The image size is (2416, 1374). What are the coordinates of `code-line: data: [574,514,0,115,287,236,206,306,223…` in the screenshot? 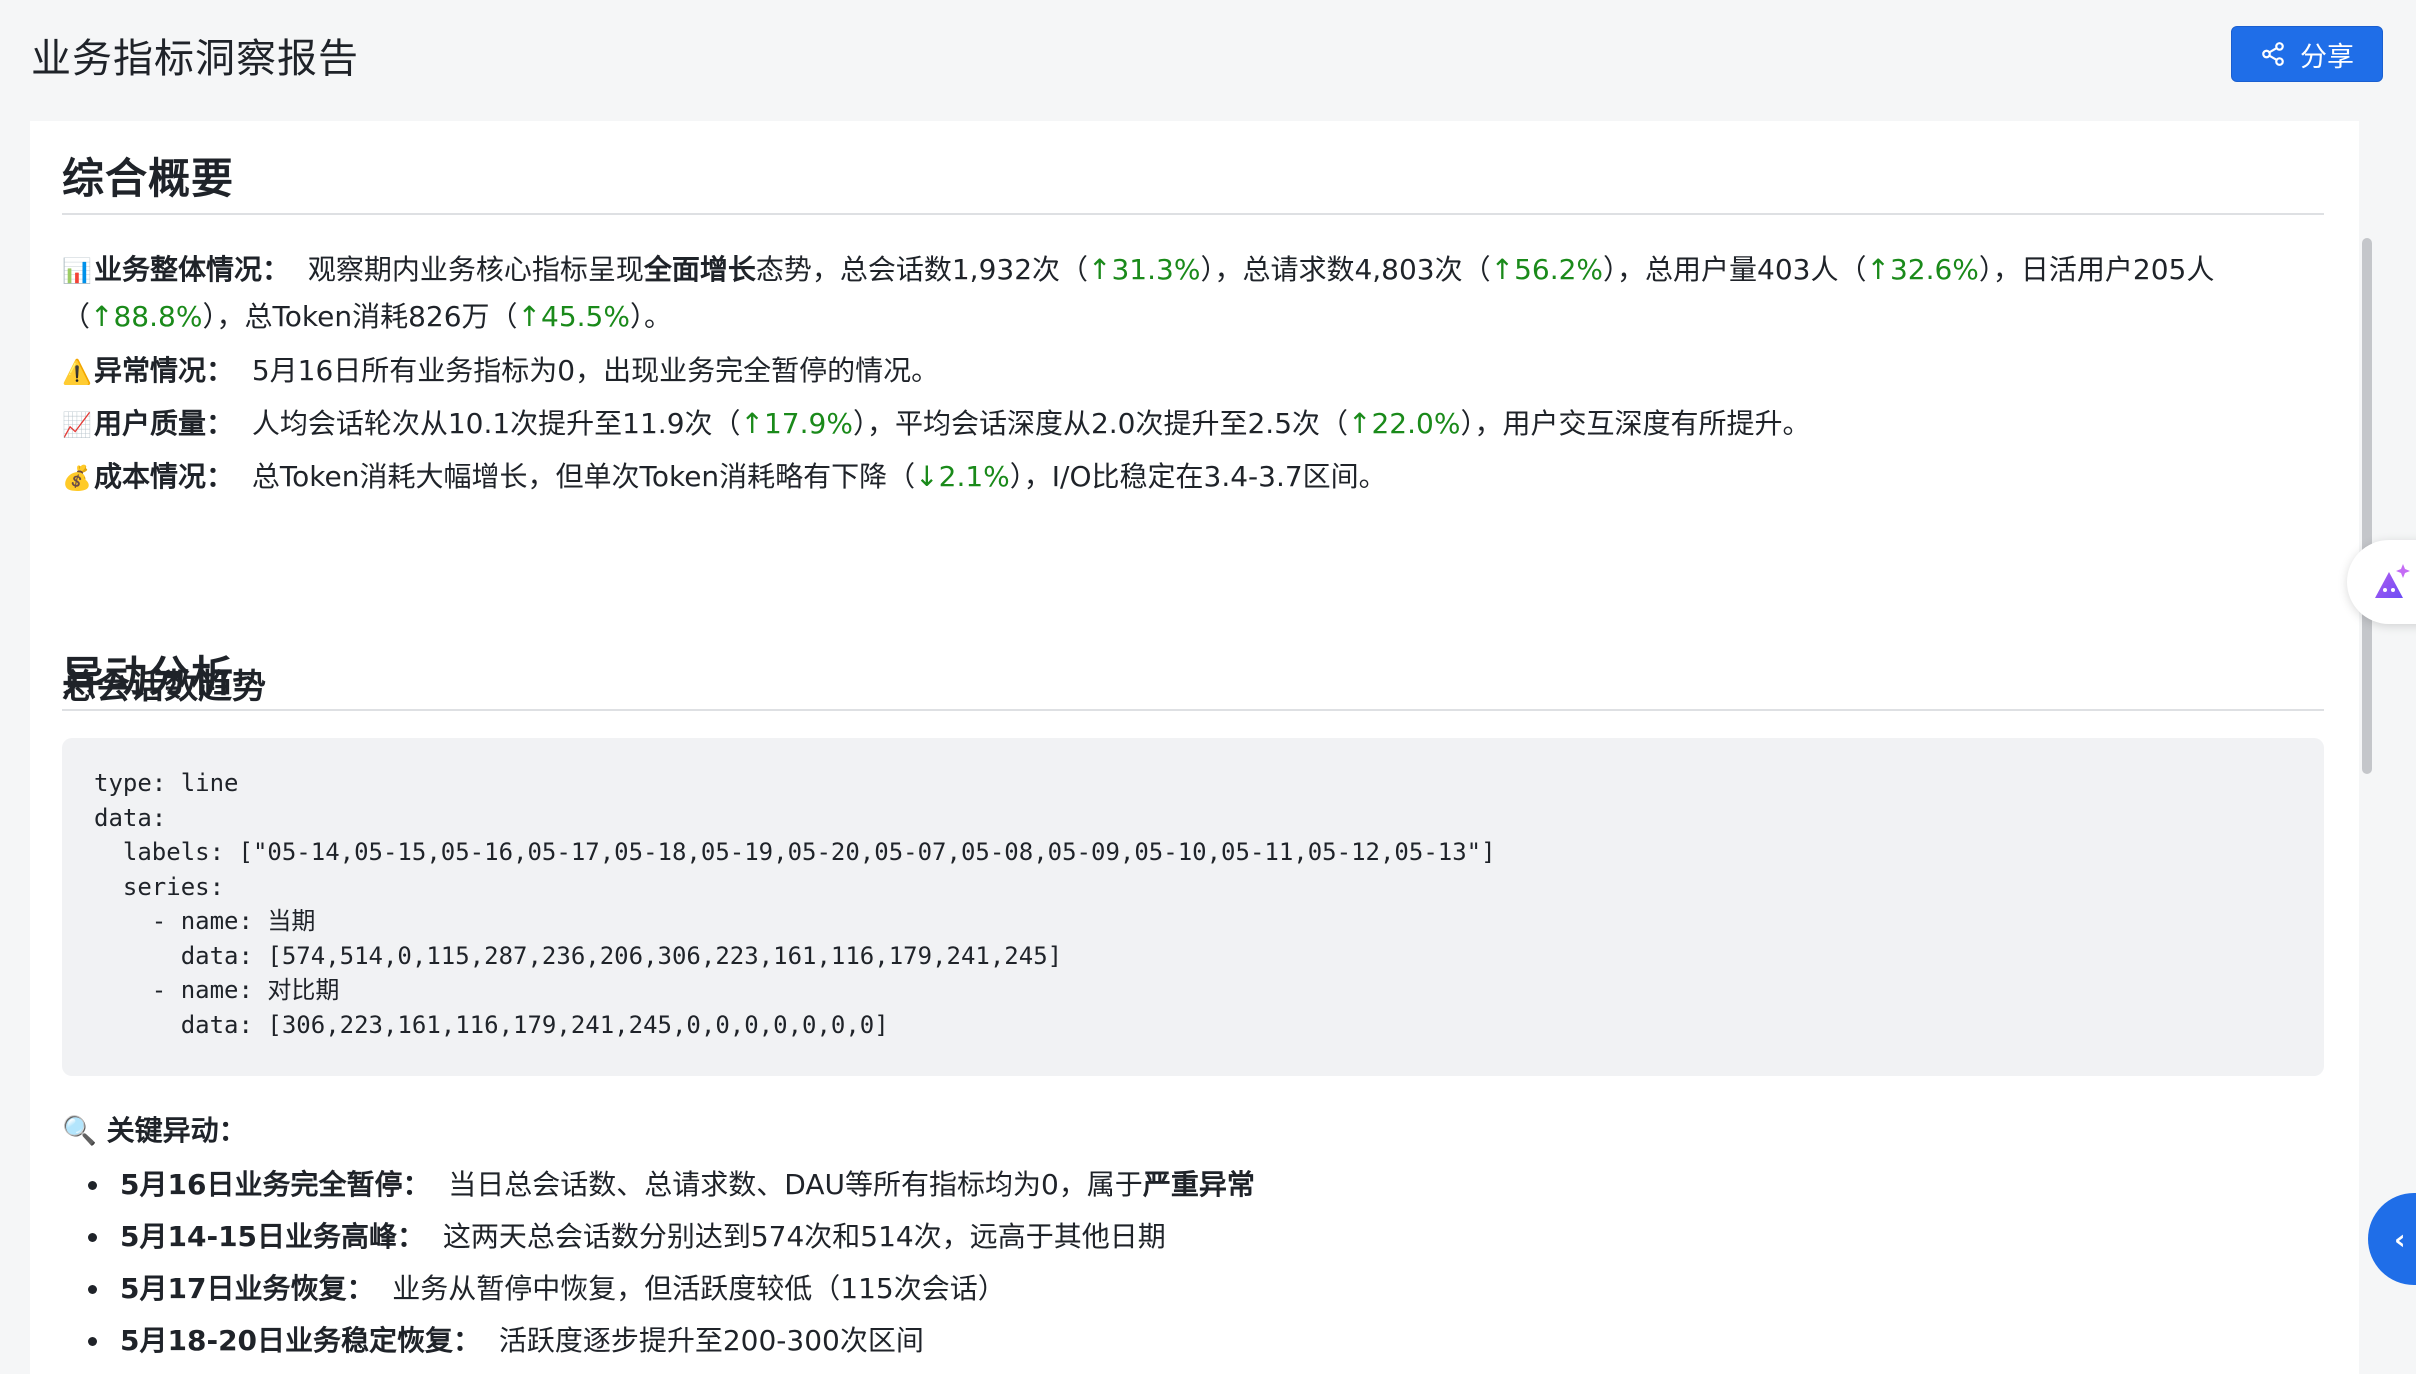 It's located at (578, 955).